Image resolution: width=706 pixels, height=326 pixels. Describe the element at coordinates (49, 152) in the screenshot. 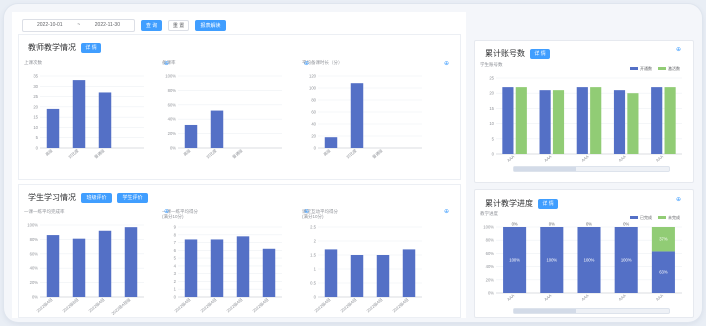

I see `x-tick-label: 高级` at that location.